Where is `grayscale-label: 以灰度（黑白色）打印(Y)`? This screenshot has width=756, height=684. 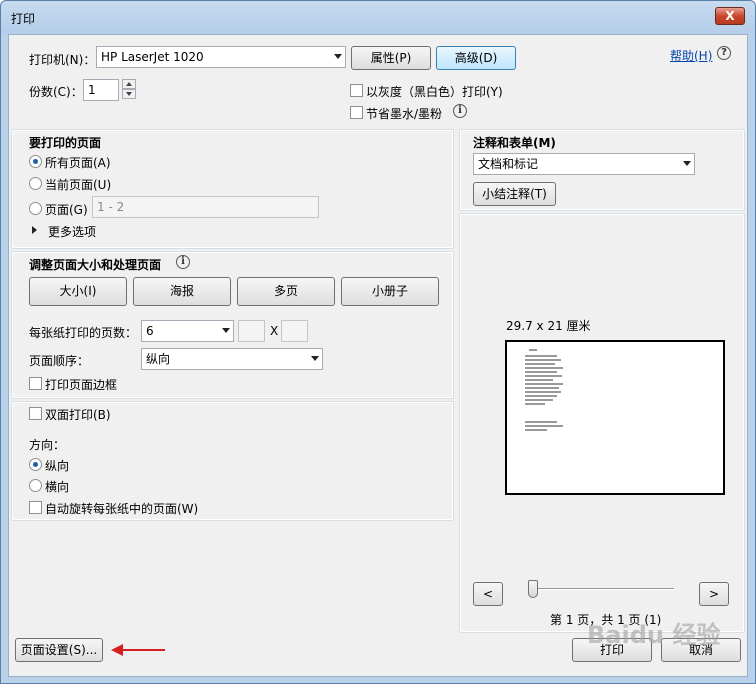
grayscale-label: 以灰度（黑白色）打印(Y) is located at coordinates (434, 92).